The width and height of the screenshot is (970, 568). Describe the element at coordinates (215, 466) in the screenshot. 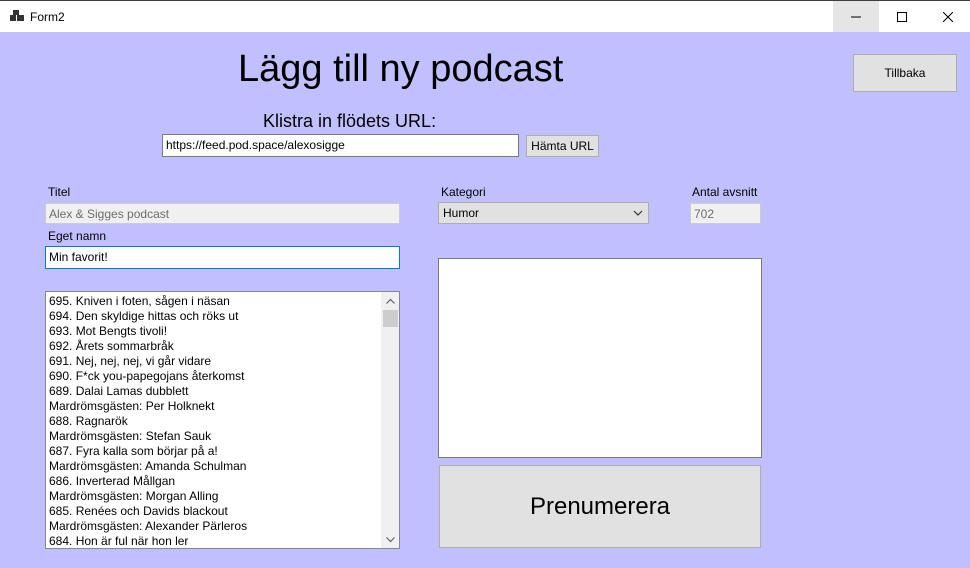

I see `list-item: Mardrömsgästen: Amanda Schulman` at that location.